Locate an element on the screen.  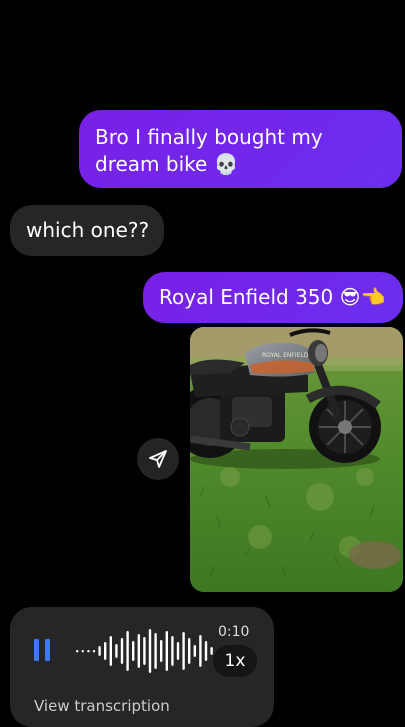
message-text: which one?? is located at coordinates (88, 230).